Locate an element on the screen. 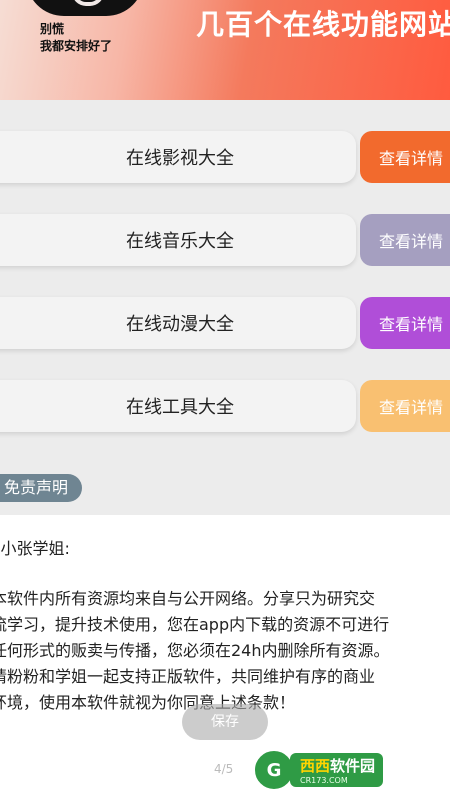 The height and width of the screenshot is (800, 450). disclaimer-line: 流学习，提升技术使用，您在app内下载的资源不可进行 is located at coordinates (195, 624).